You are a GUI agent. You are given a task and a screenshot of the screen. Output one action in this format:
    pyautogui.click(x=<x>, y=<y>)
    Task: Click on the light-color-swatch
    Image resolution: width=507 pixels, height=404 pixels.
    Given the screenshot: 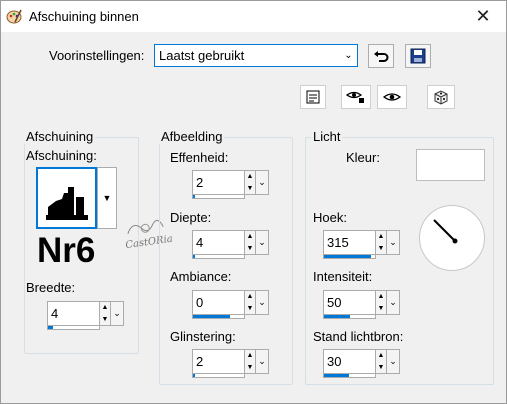 What is the action you would take?
    pyautogui.click(x=450, y=165)
    